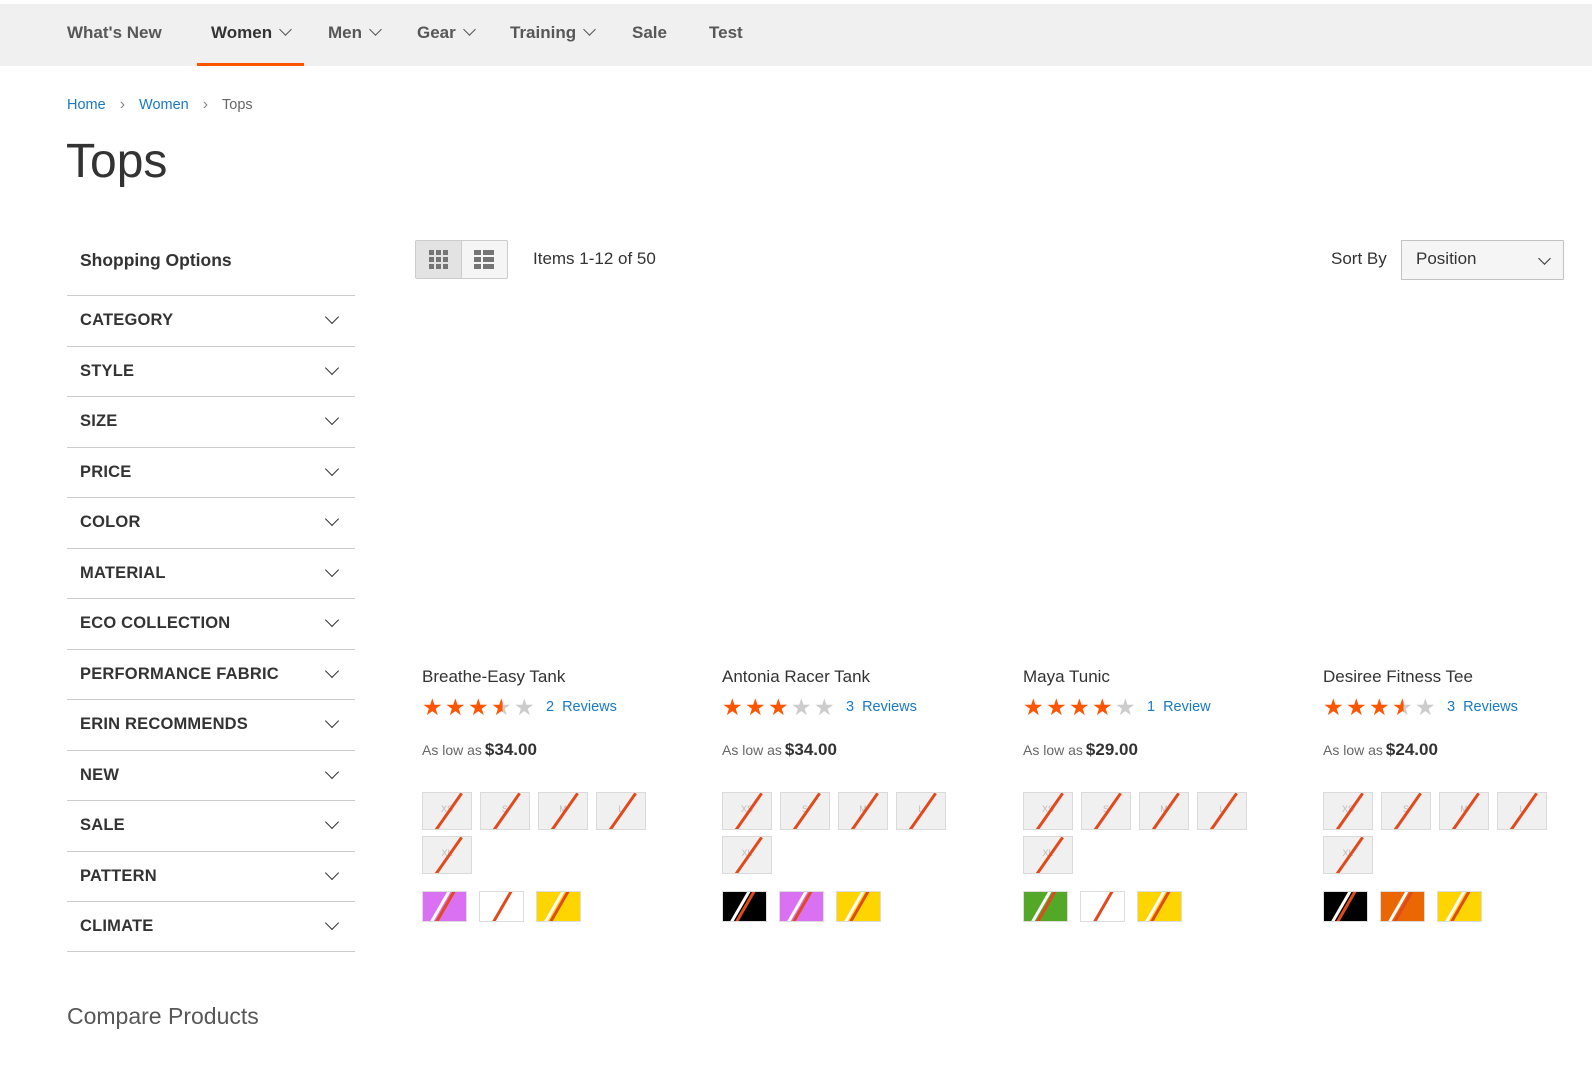 The image size is (1592, 1077). What do you see at coordinates (211, 522) in the screenshot?
I see `filter-color: COLOR` at bounding box center [211, 522].